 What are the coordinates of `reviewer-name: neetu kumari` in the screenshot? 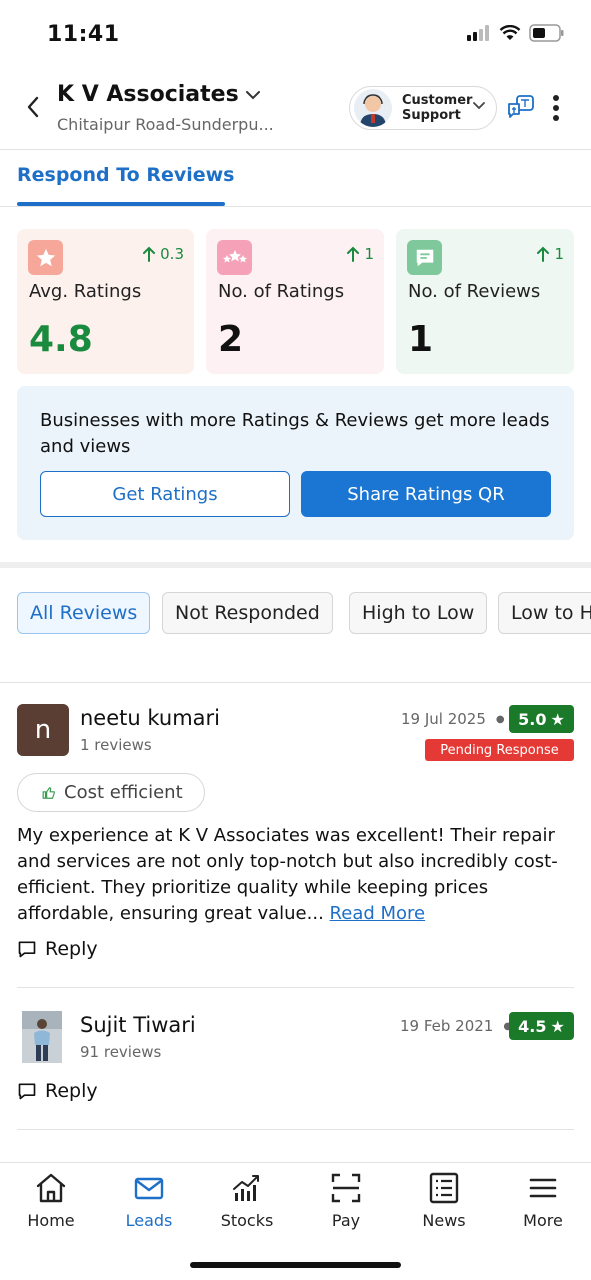 It's located at (150, 718).